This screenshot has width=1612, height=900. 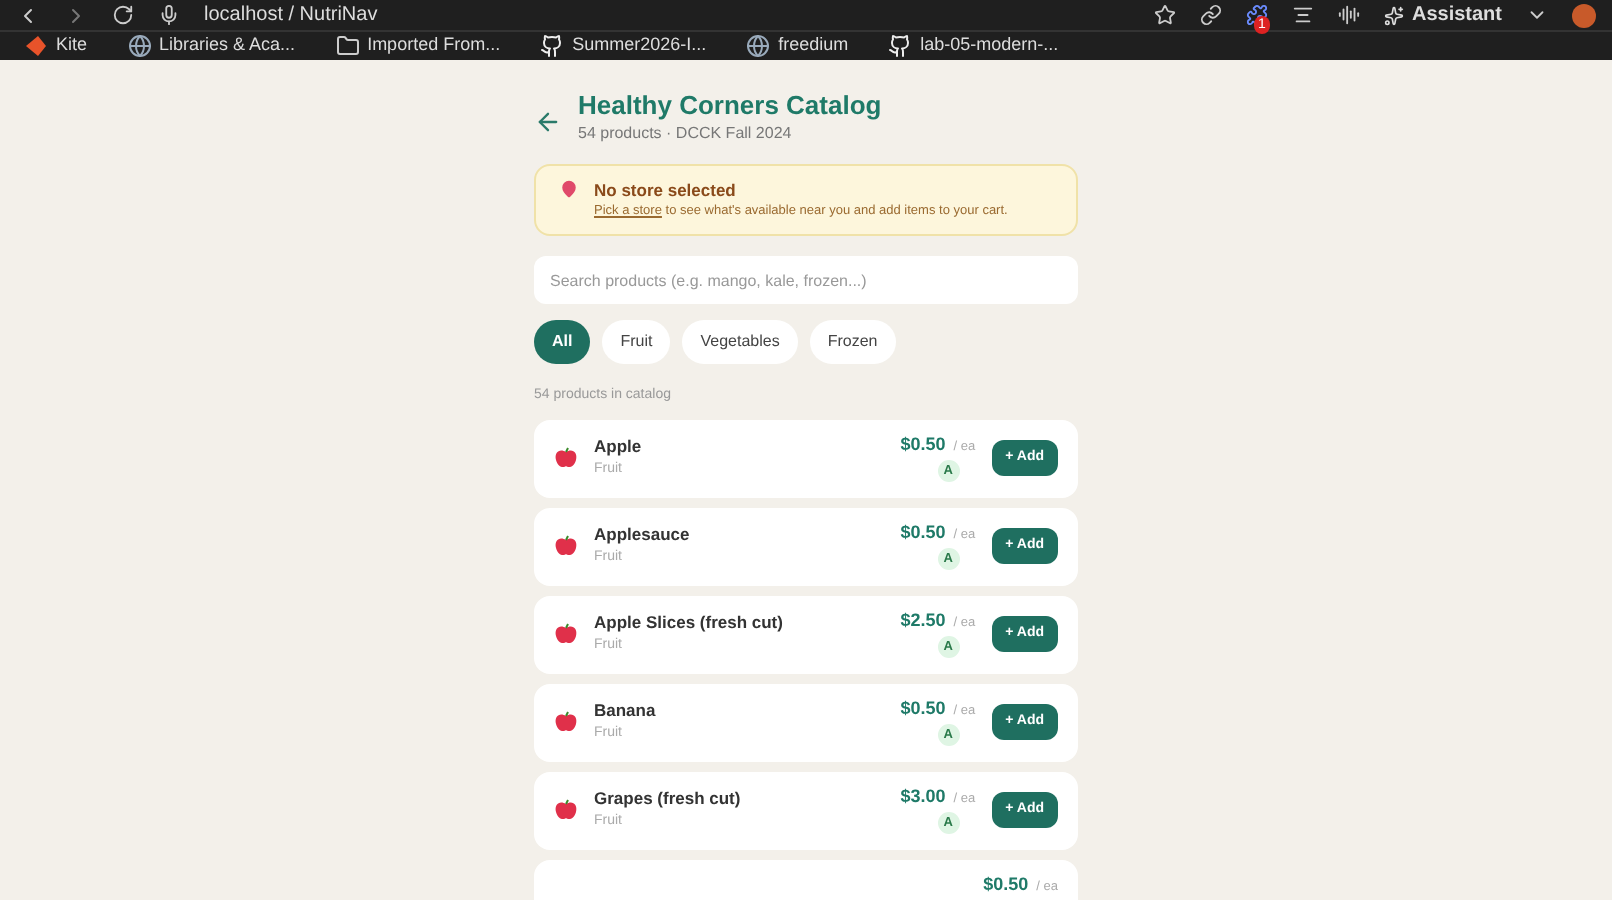 What do you see at coordinates (852, 342) in the screenshot?
I see `filter-chip: Frozen` at bounding box center [852, 342].